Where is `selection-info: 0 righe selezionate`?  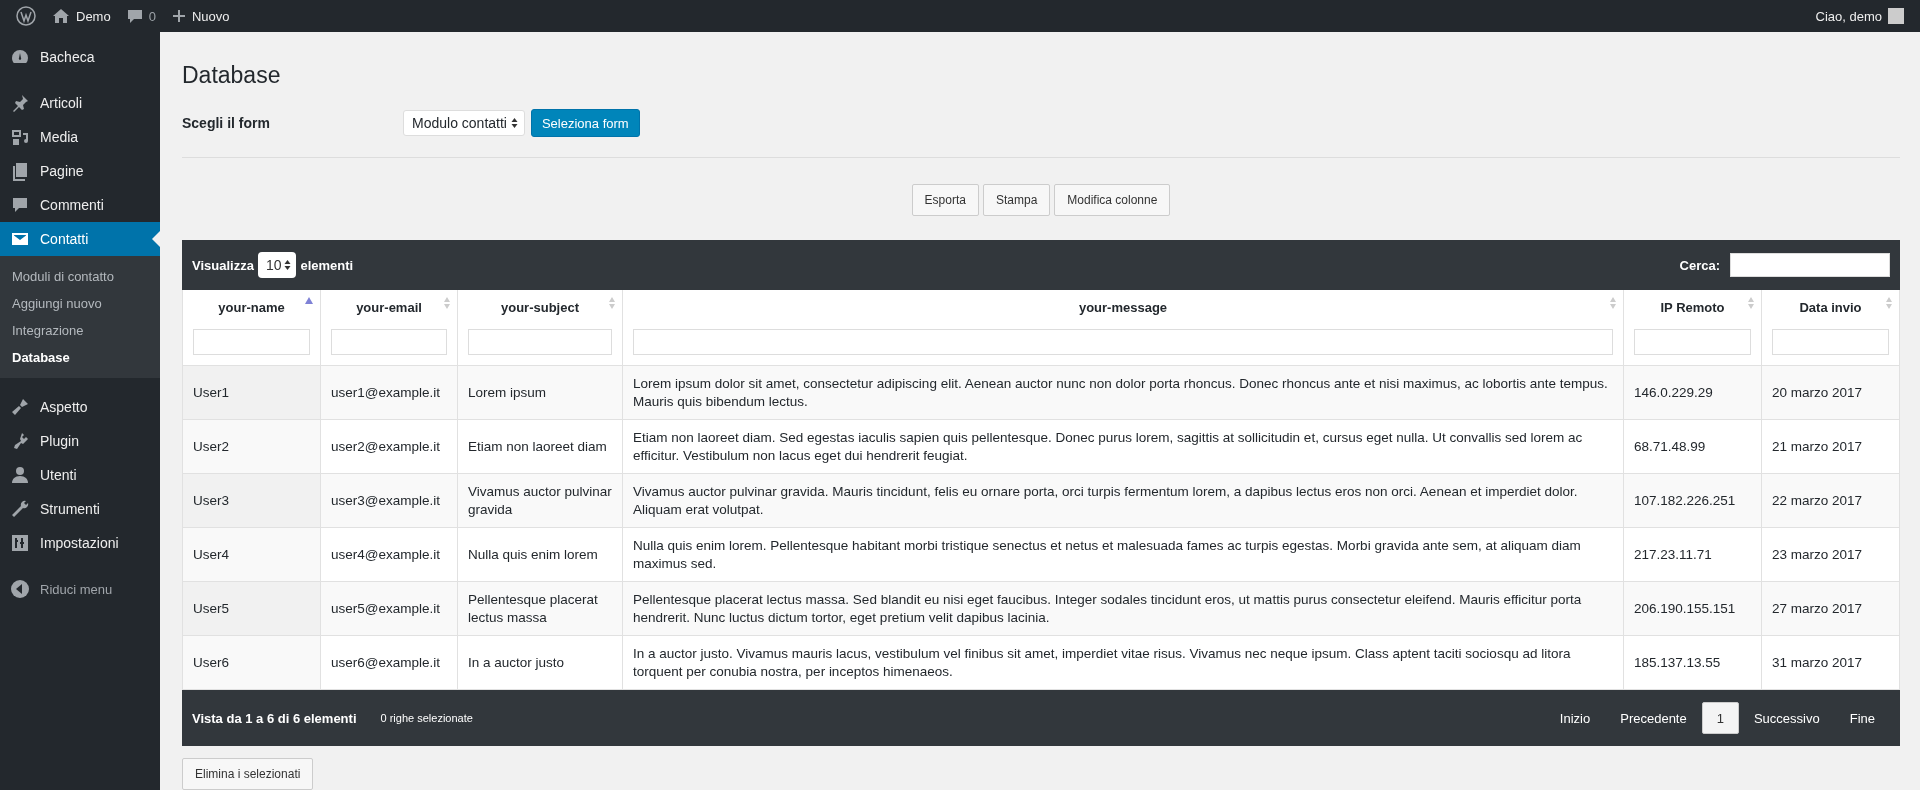 selection-info: 0 righe selezionate is located at coordinates (426, 718).